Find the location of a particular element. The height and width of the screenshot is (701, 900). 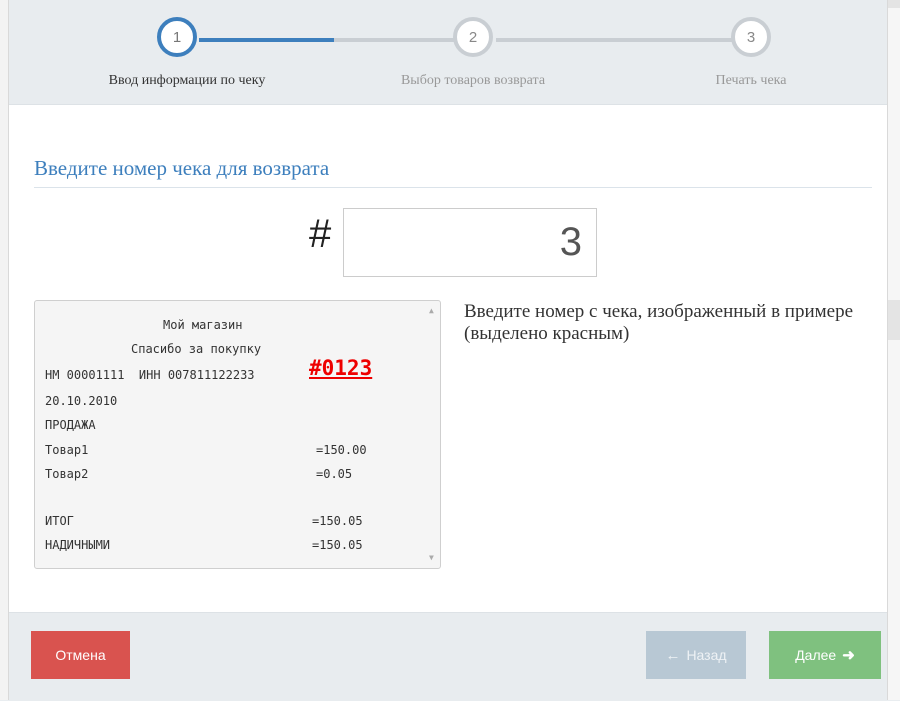

receipt-payment-label: НАДИЧНЫМИ is located at coordinates (78, 545).